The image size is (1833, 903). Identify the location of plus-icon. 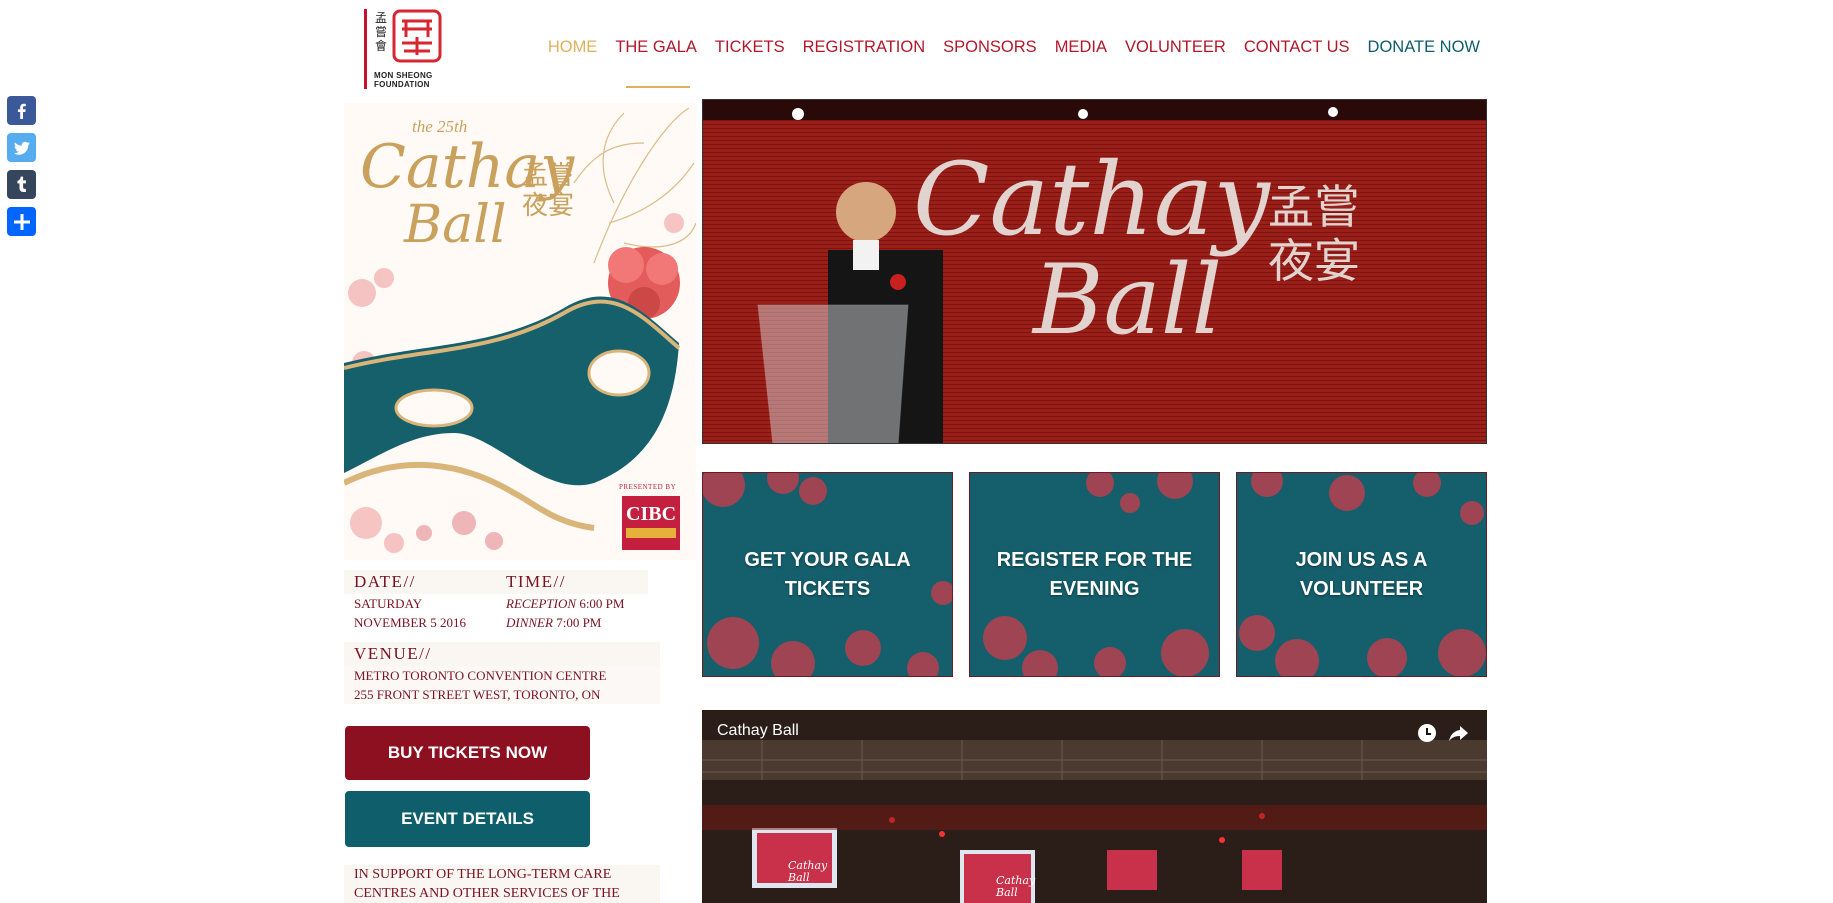
(21, 221).